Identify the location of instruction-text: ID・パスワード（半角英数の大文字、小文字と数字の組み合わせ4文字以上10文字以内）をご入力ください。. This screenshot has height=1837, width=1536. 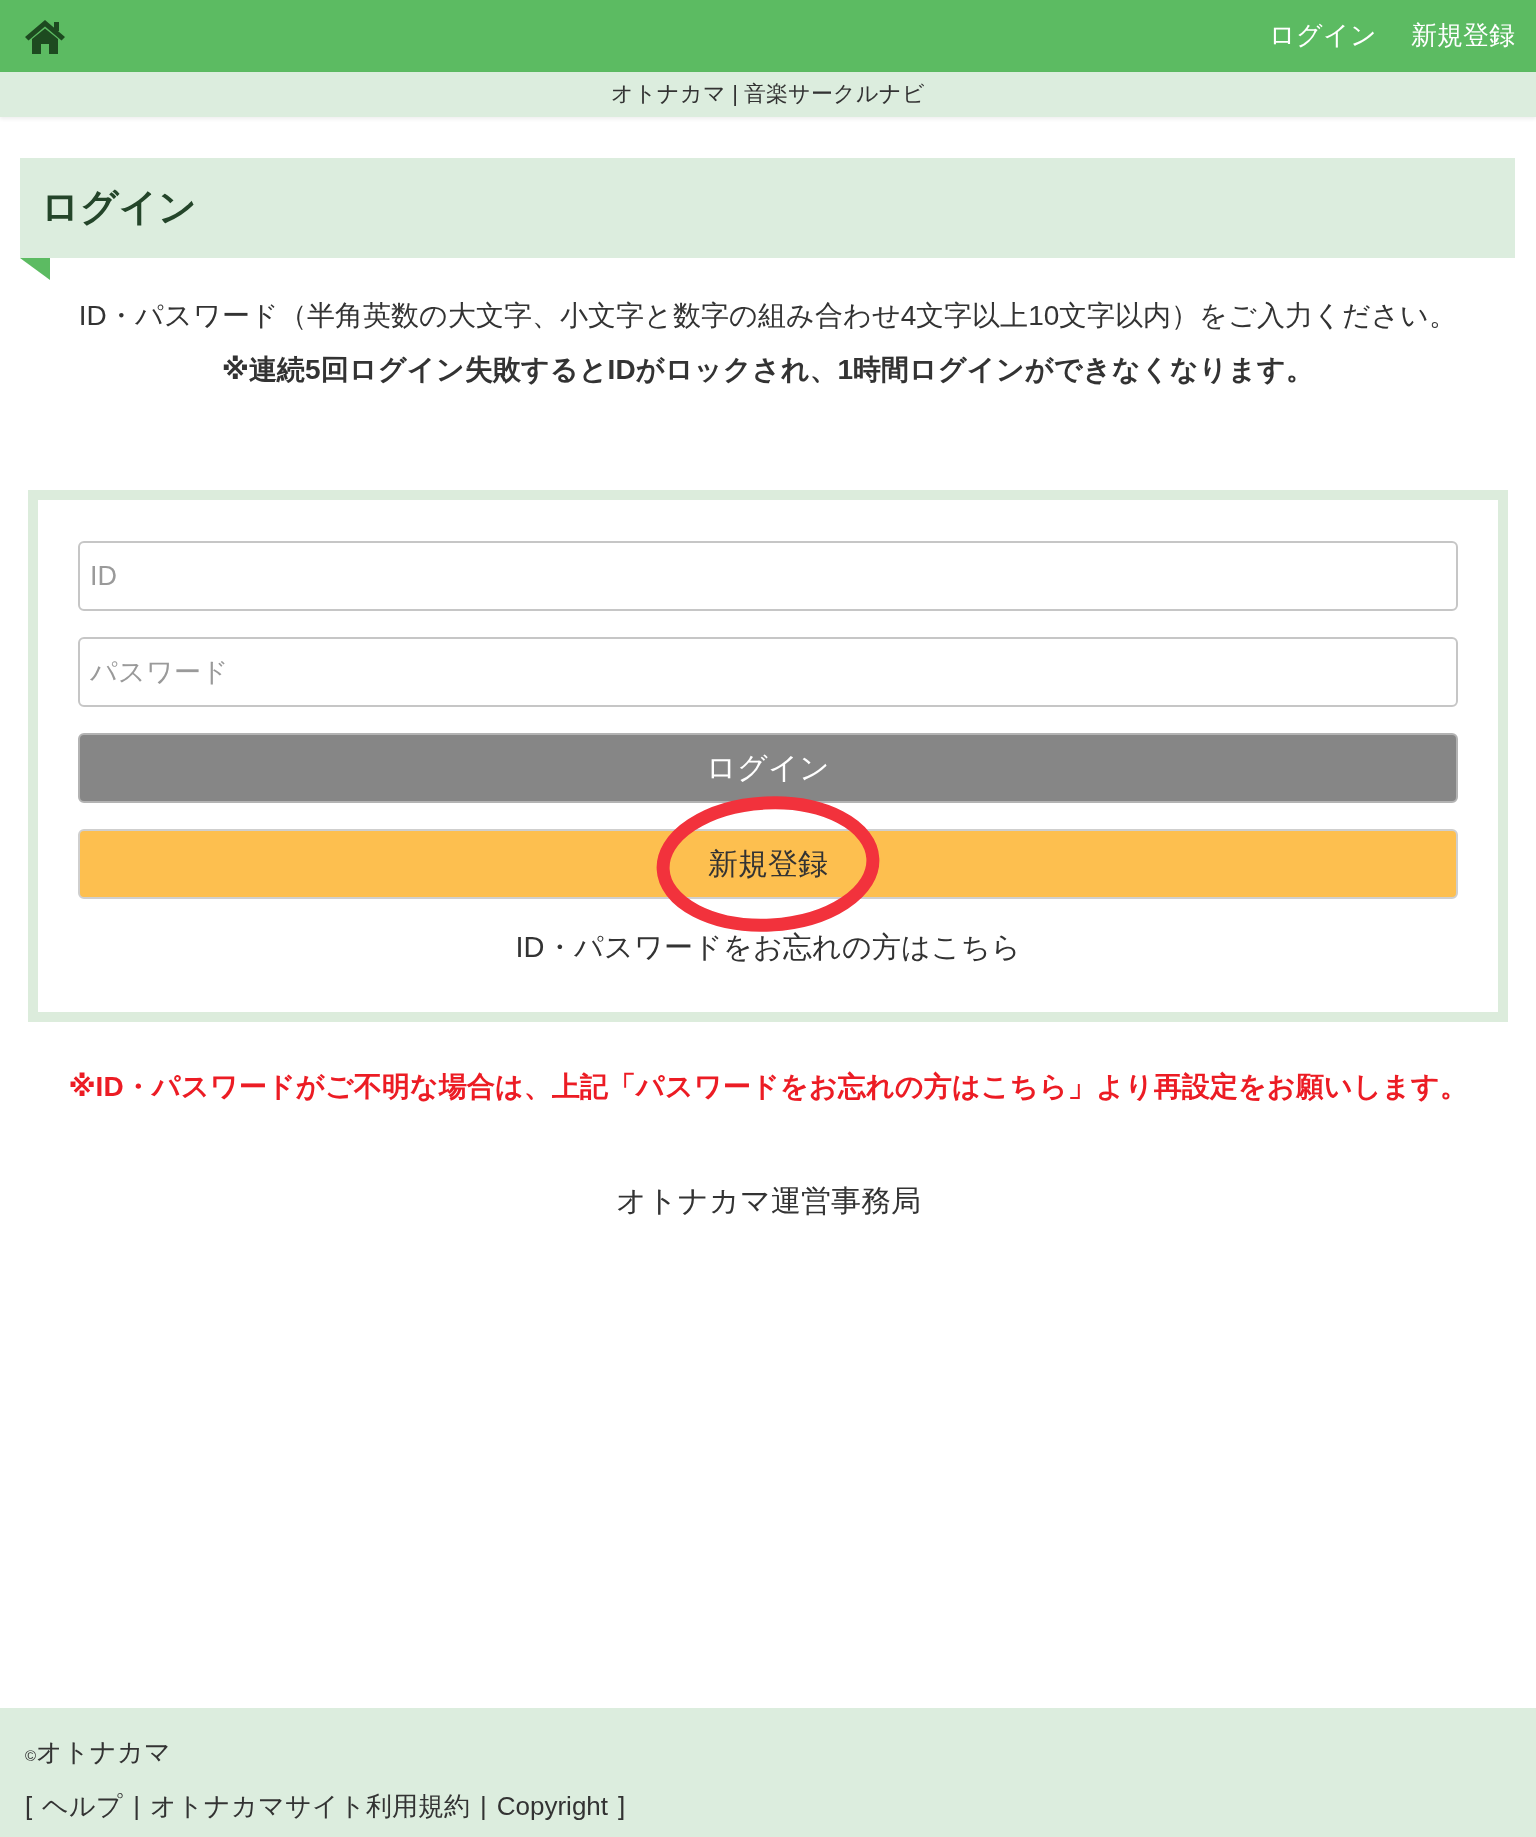
(768, 316).